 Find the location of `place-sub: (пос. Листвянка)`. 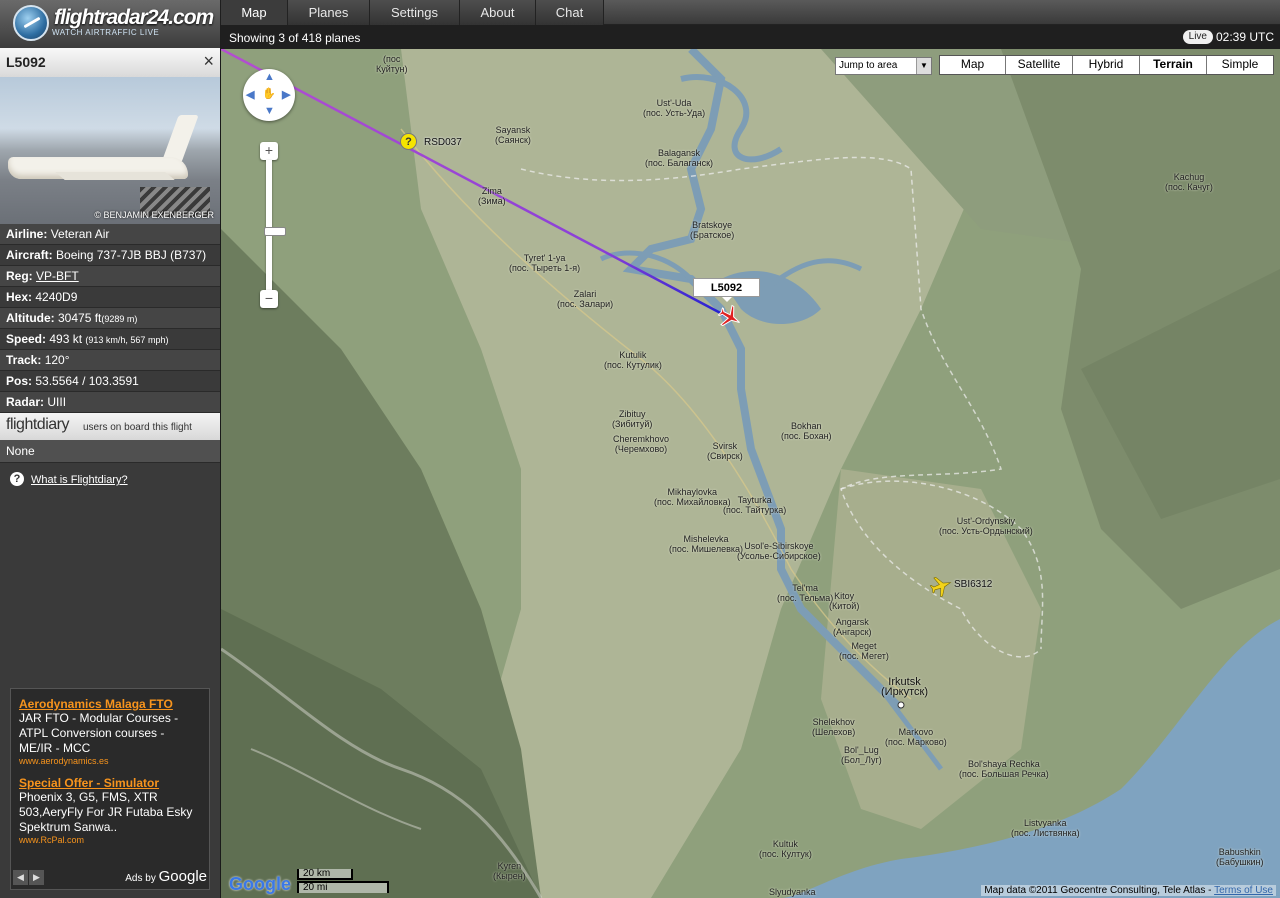

place-sub: (пос. Листвянка) is located at coordinates (1045, 833).